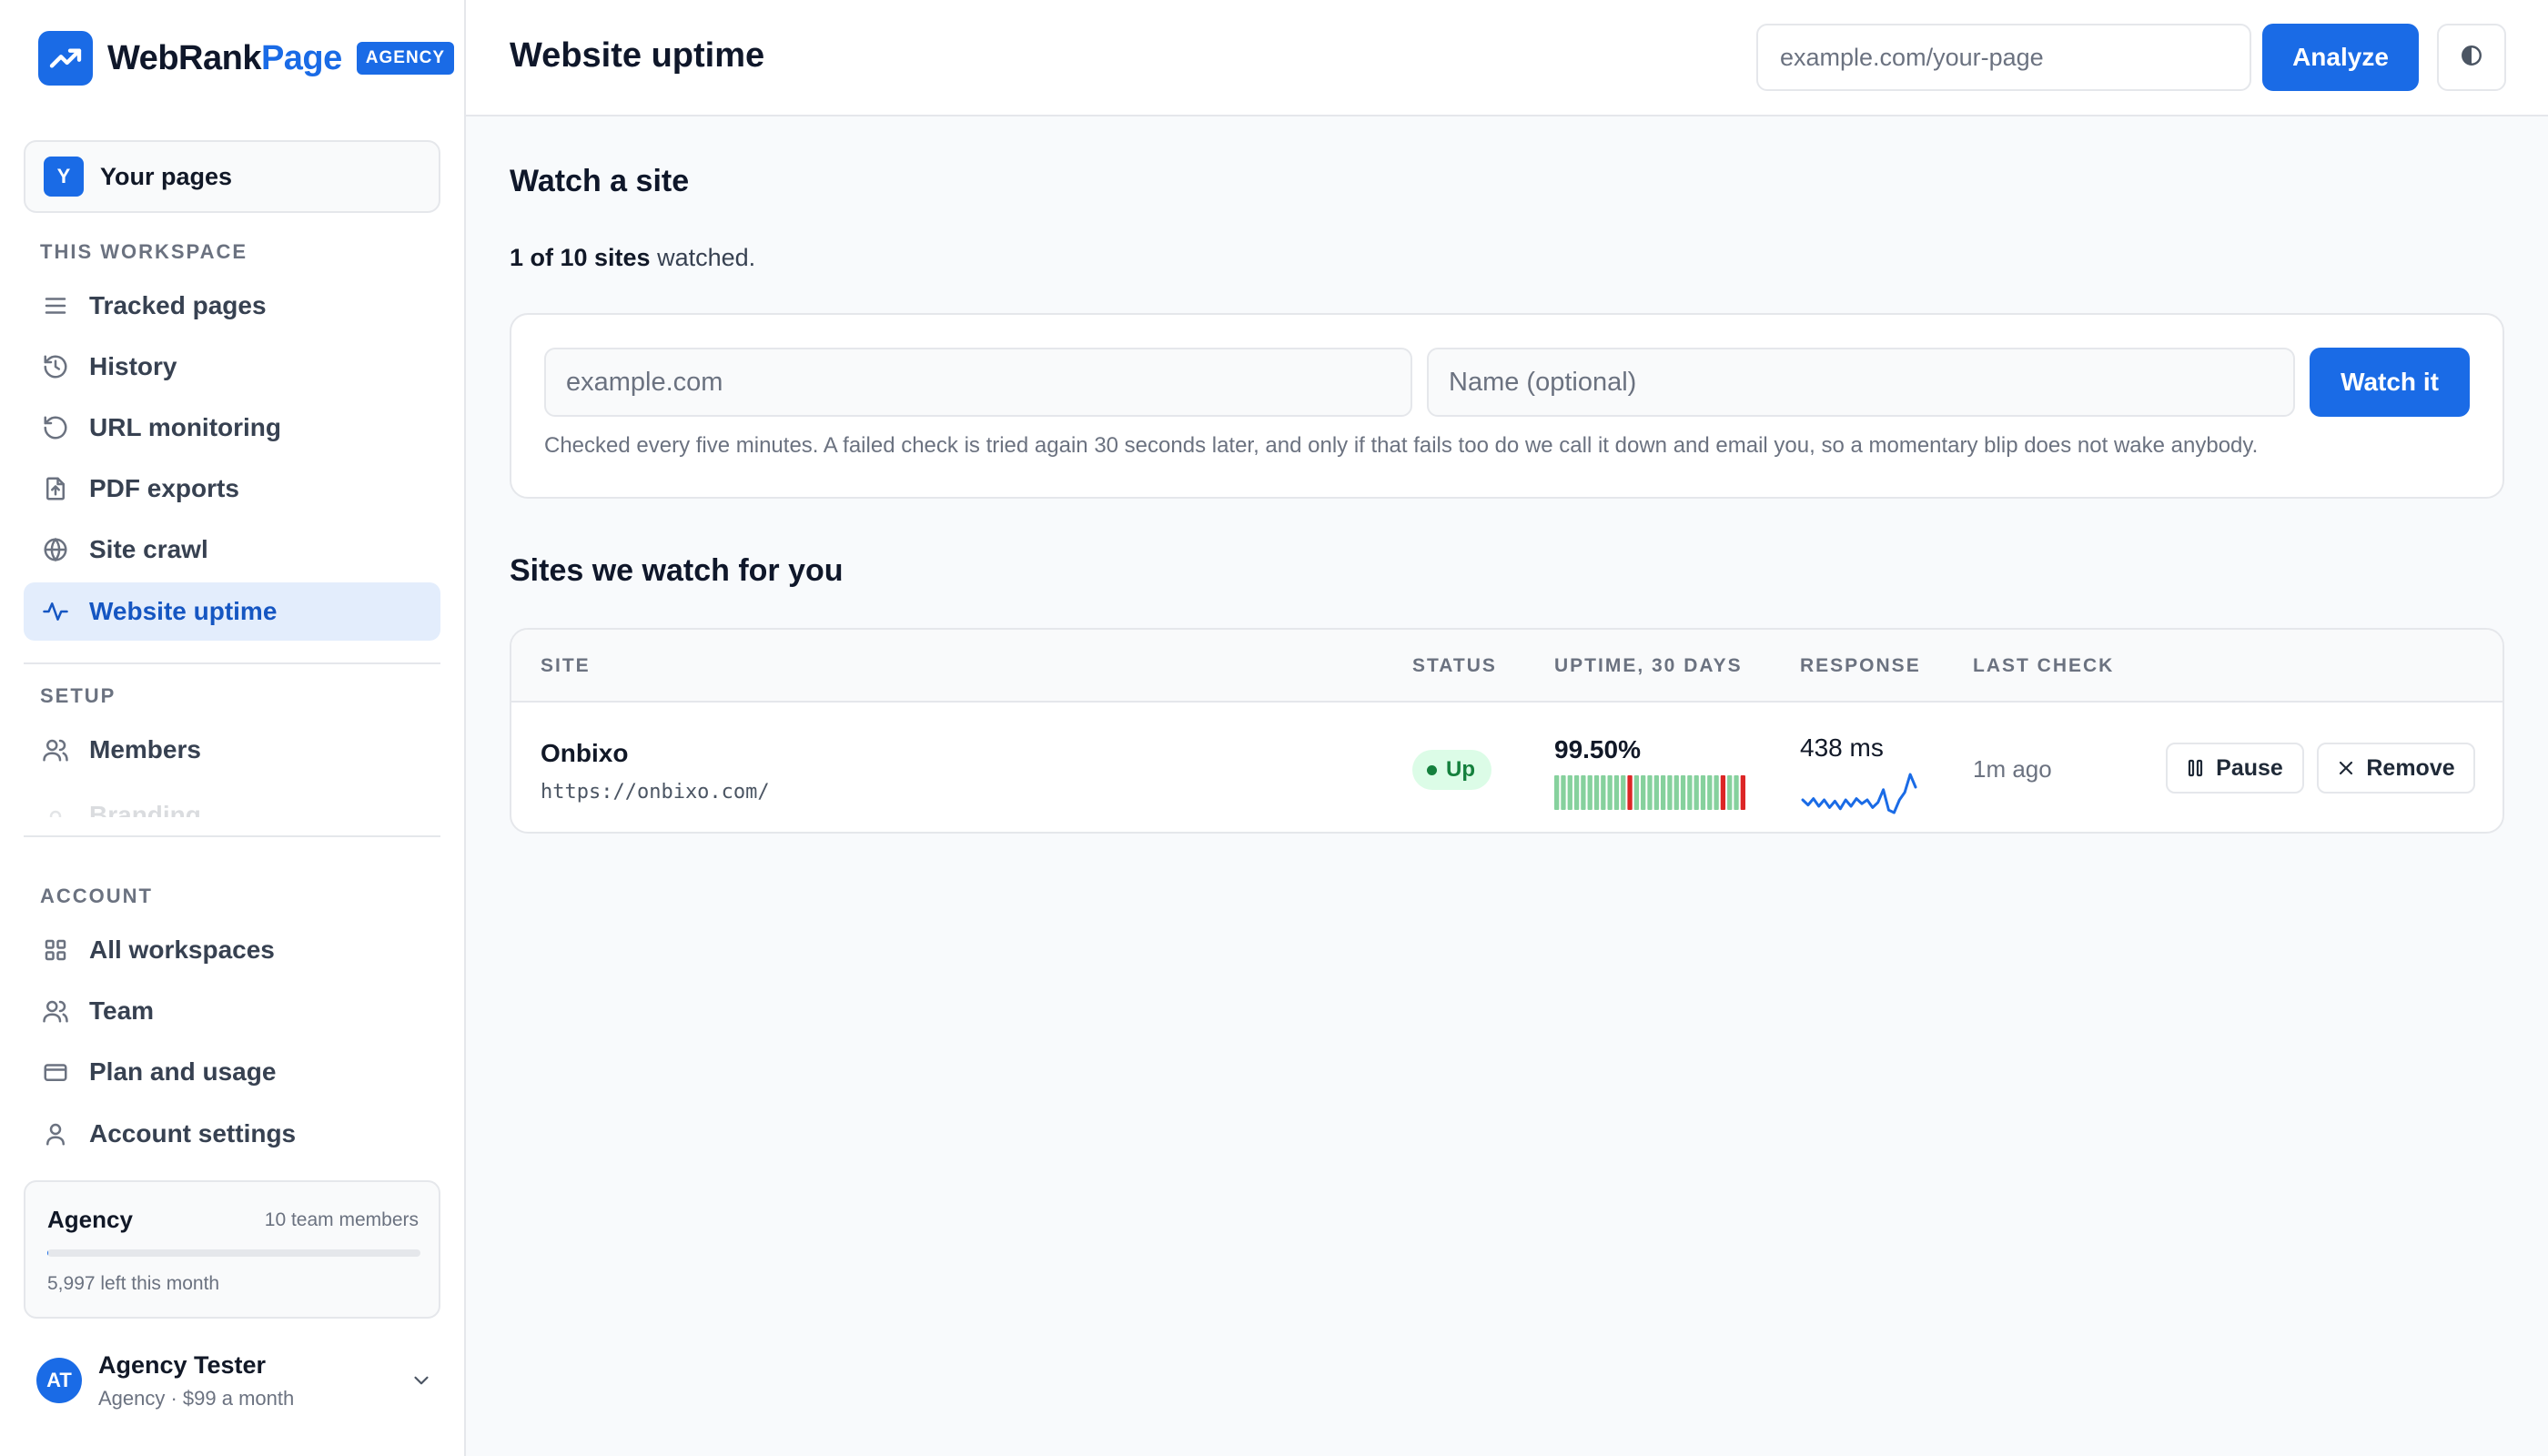 The width and height of the screenshot is (2548, 1456). Describe the element at coordinates (2396, 769) in the screenshot. I see `remove-button: Remove` at that location.